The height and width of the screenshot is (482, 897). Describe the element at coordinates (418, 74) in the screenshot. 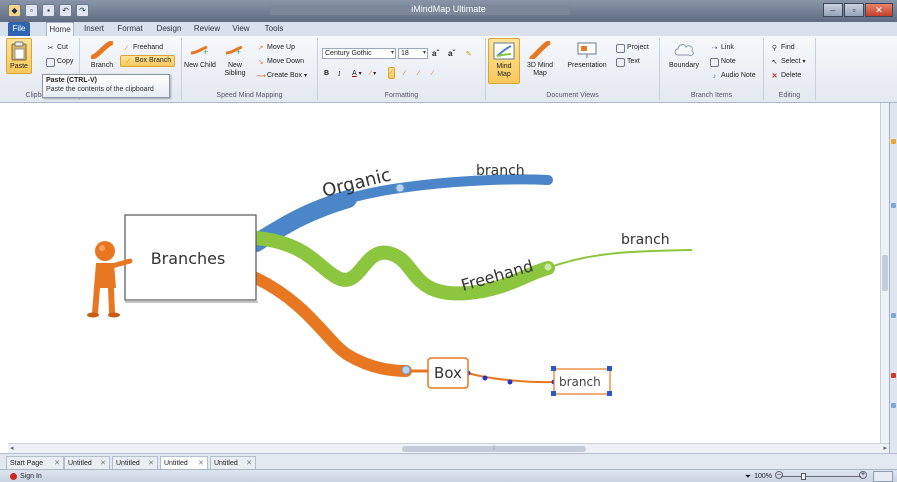

I see `curve-style-button: ∕` at that location.